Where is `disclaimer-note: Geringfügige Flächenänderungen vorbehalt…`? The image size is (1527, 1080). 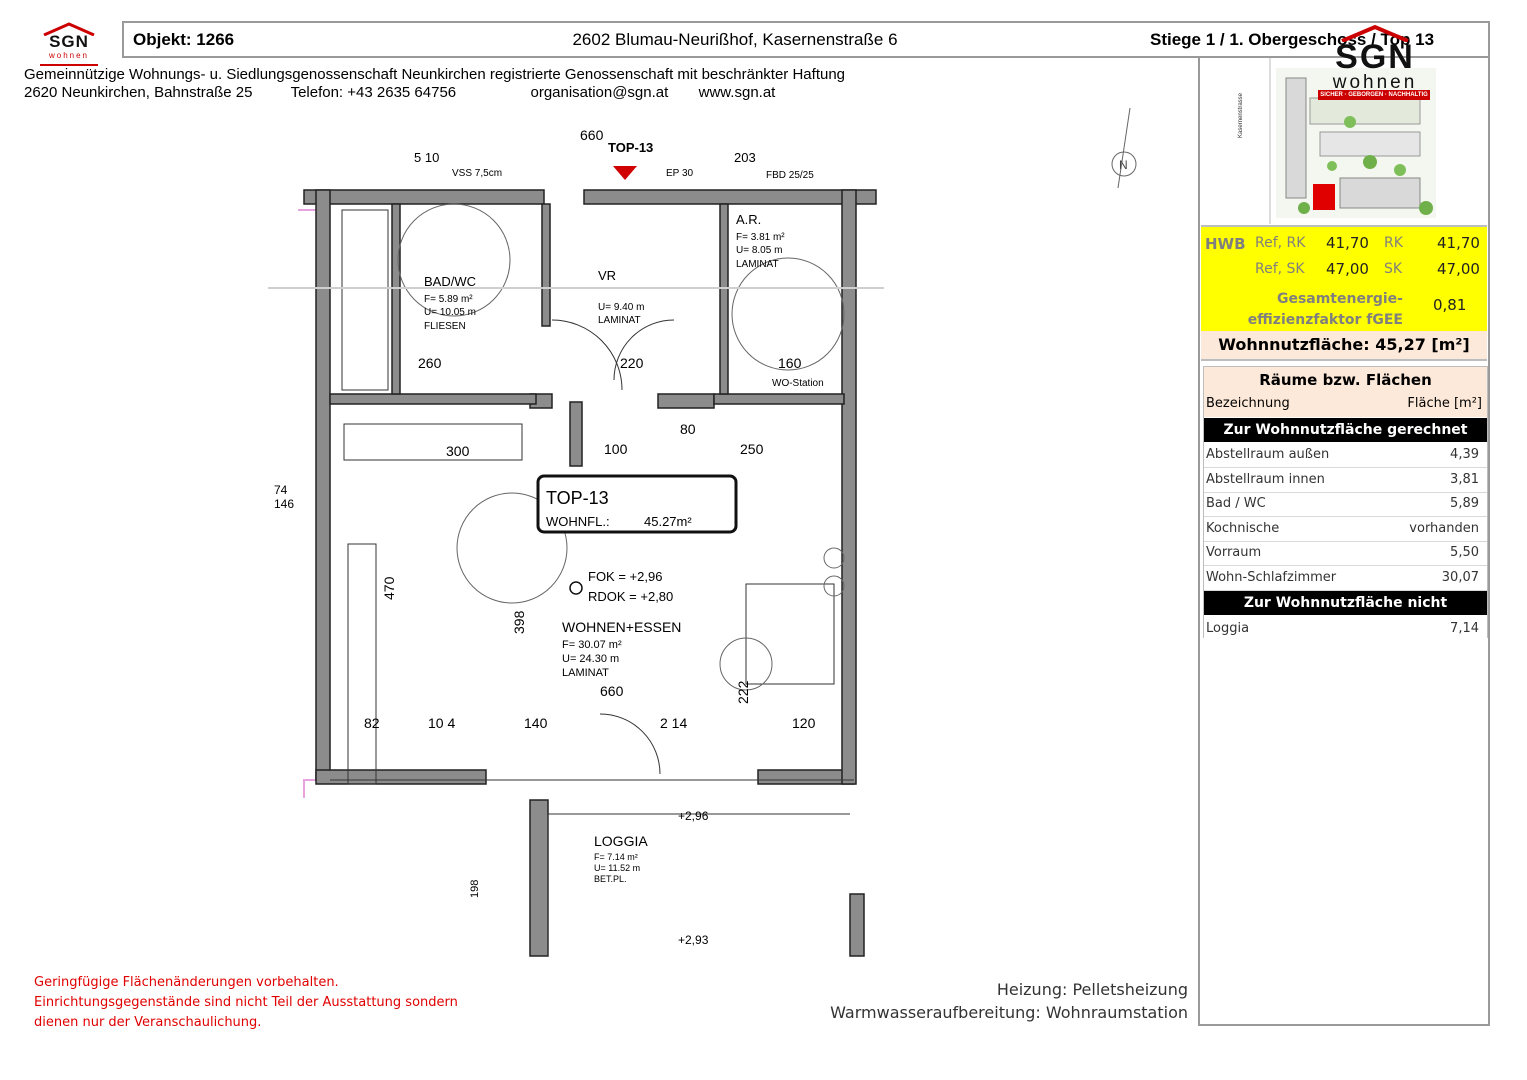 disclaimer-note: Geringfügige Flächenänderungen vorbehalt… is located at coordinates (246, 1003).